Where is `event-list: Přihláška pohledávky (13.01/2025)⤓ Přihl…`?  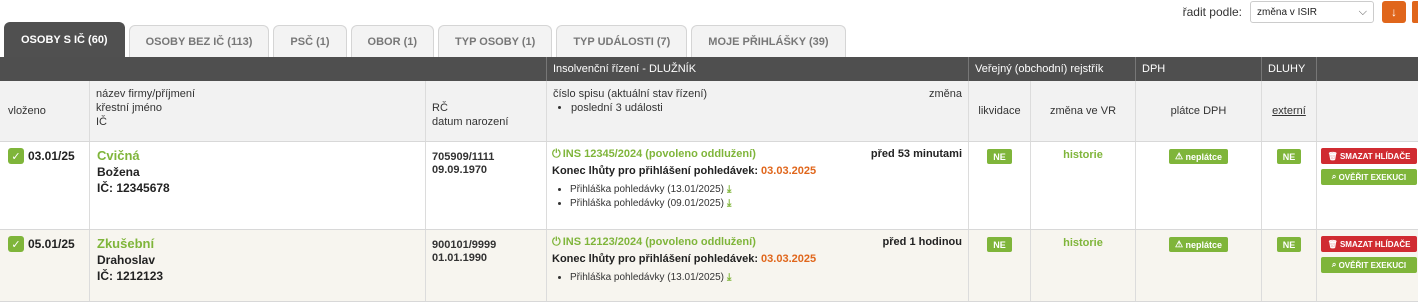 event-list: Přihláška pohledávky (13.01/2025)⤓ Přihl… is located at coordinates (757, 196).